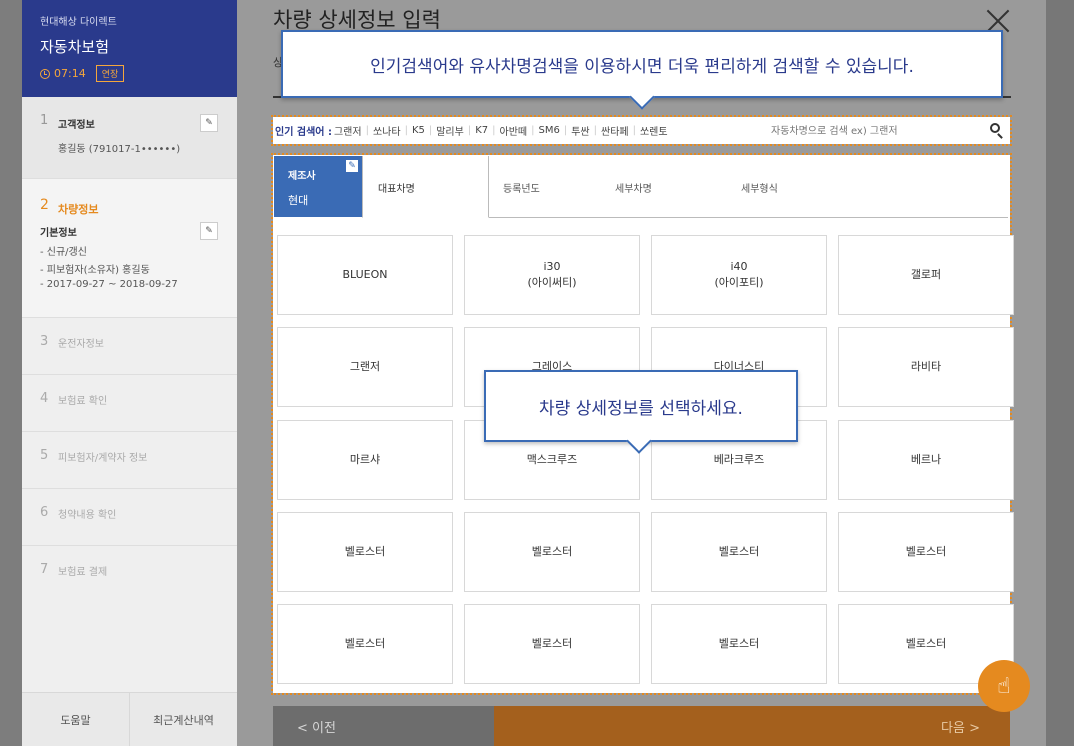  Describe the element at coordinates (549, 130) in the screenshot. I see `popular-keyword: SM6` at that location.